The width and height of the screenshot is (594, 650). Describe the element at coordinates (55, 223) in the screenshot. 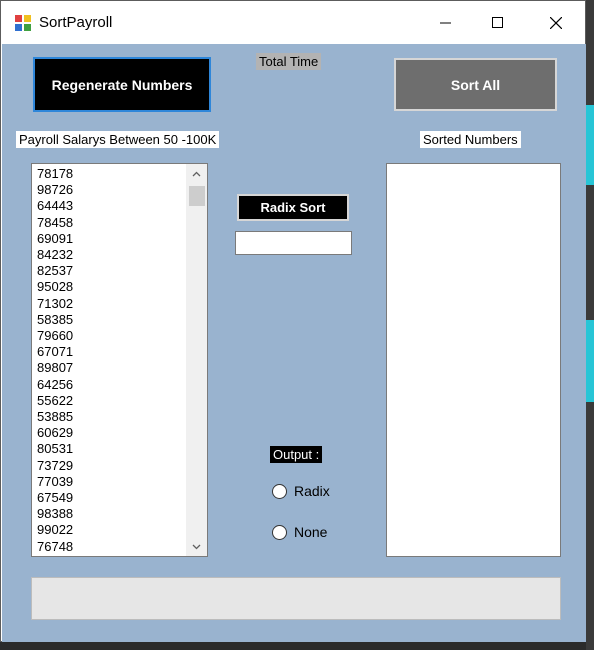

I see `list-item: 78458` at that location.